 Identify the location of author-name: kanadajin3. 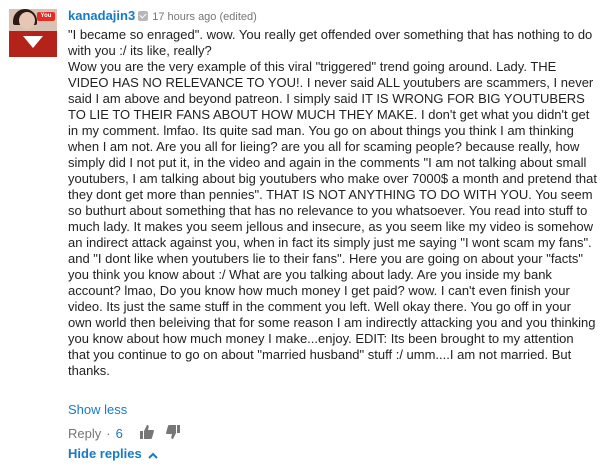
(101, 15).